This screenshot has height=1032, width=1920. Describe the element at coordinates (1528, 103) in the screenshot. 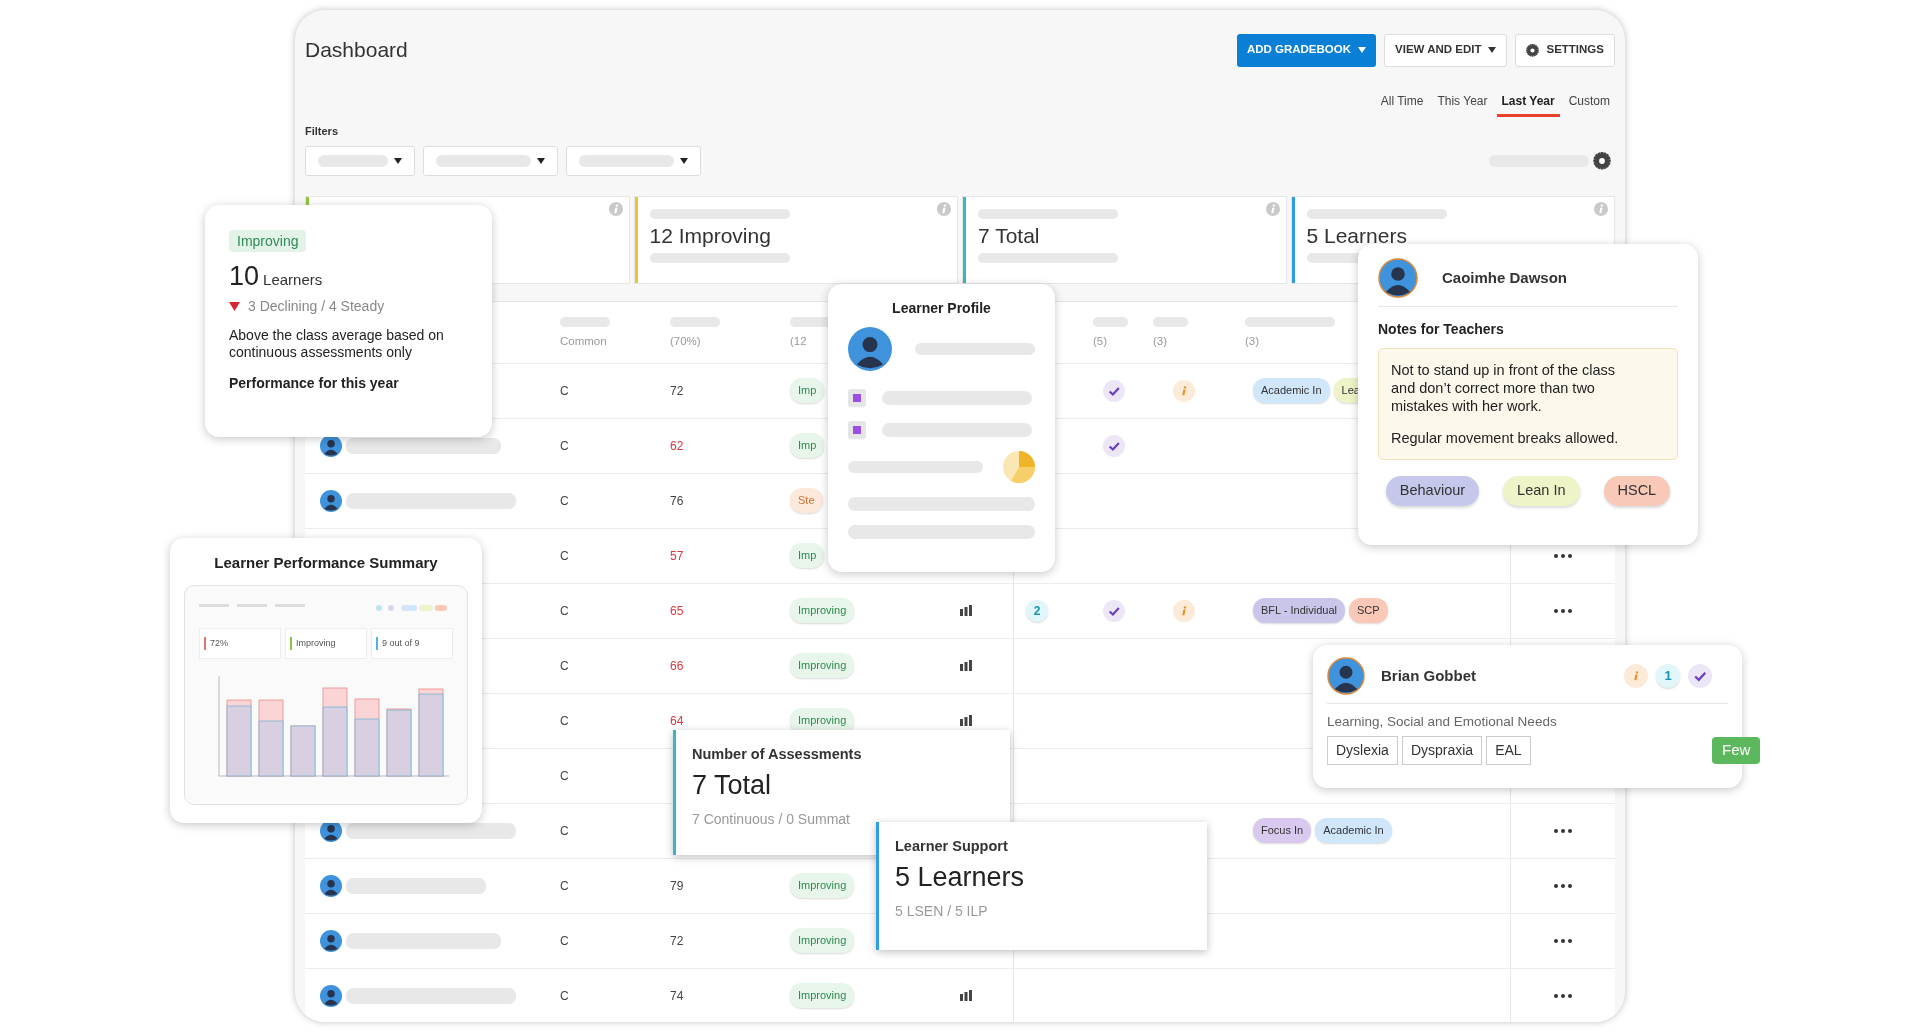

I see `time-range-tab: Last Year` at that location.